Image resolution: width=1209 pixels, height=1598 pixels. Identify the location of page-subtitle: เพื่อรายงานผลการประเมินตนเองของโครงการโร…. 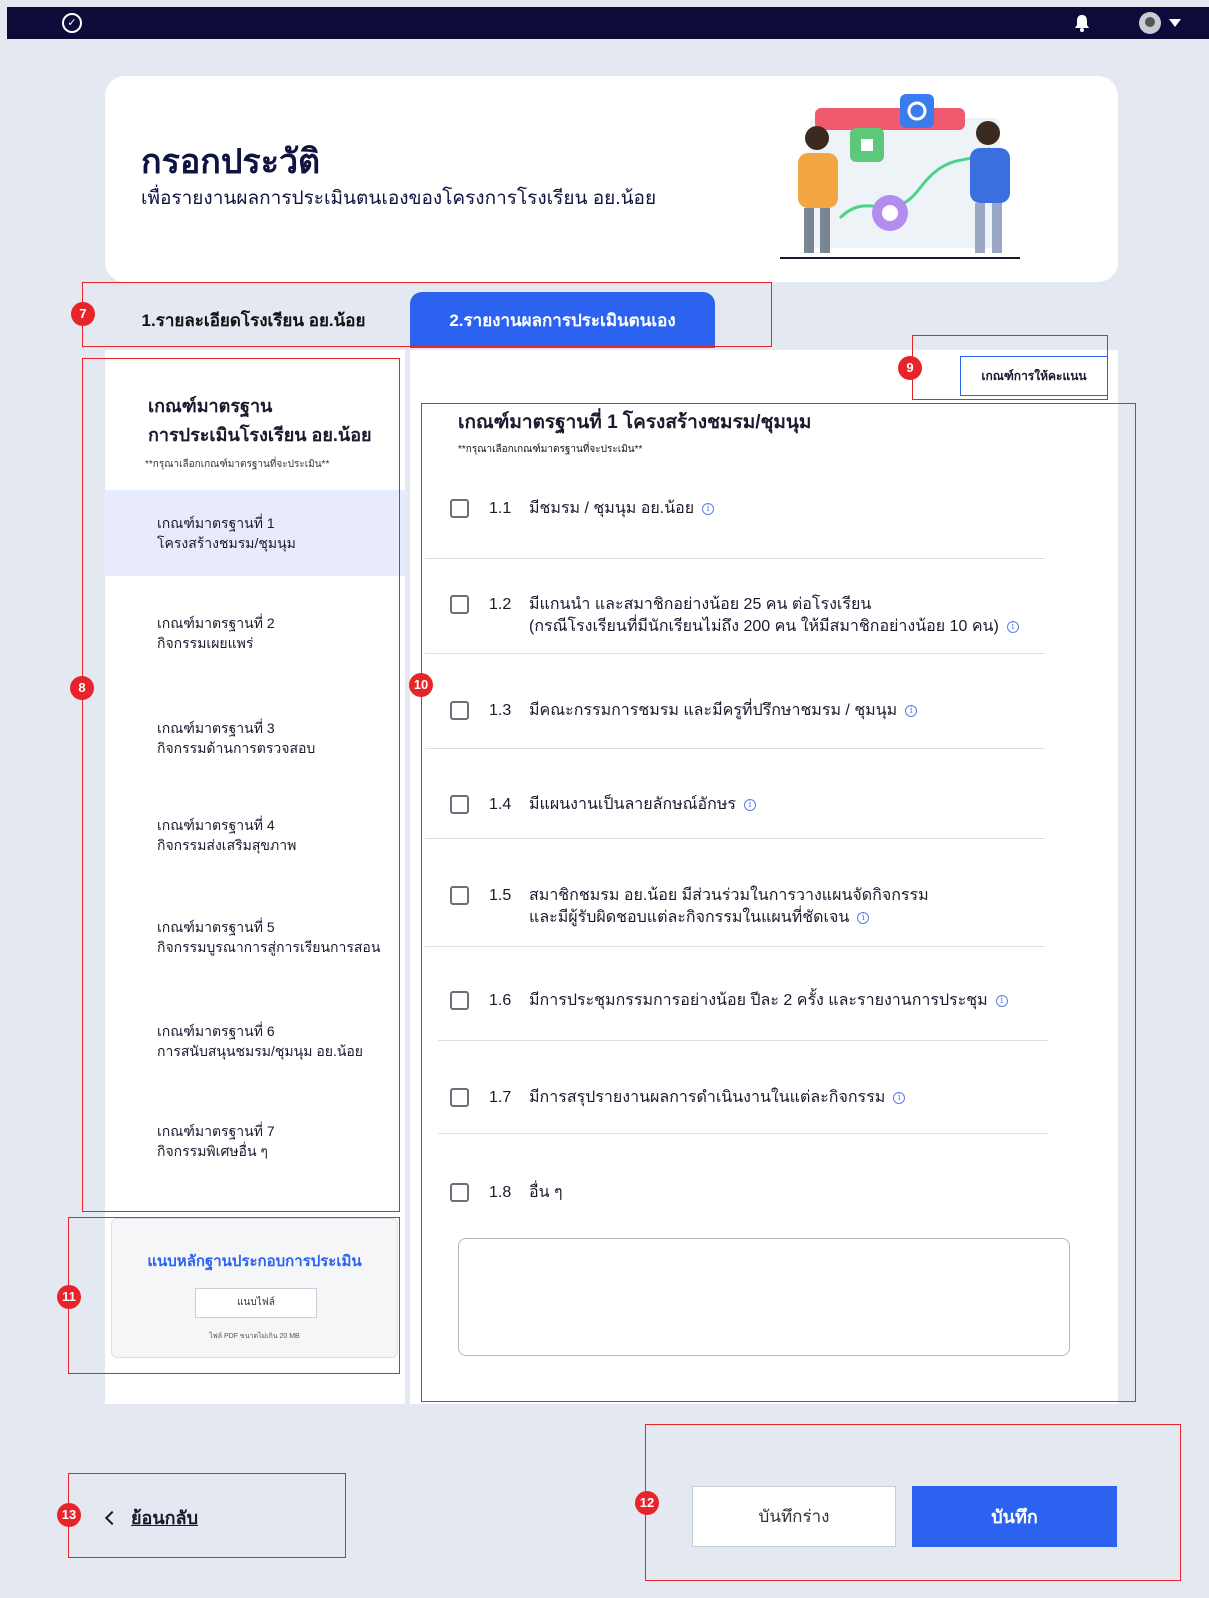
(399, 198).